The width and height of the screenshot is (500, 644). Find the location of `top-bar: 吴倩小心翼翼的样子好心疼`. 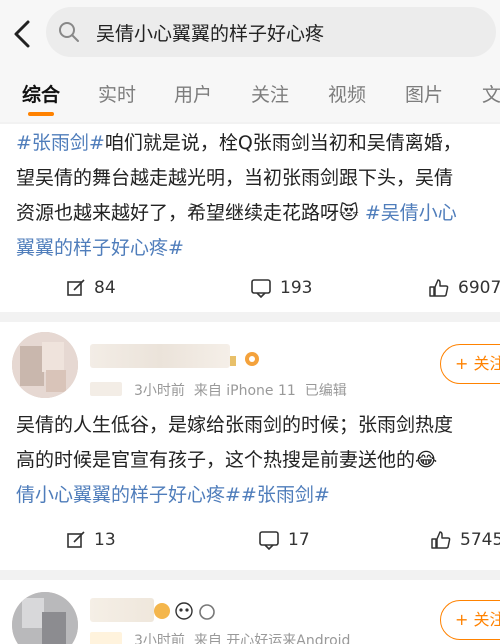

top-bar: 吴倩小心翼翼的样子好心疼 is located at coordinates (250, 33).